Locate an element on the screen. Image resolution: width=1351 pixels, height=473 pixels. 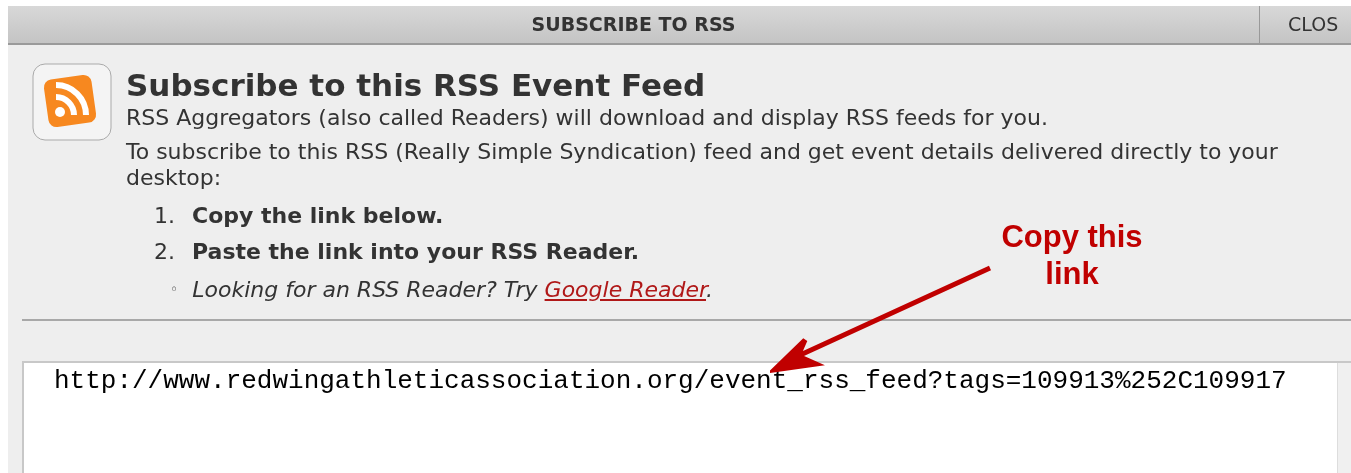
dialog-title: SUBSCRIBE TO RSS is located at coordinates (633, 25).